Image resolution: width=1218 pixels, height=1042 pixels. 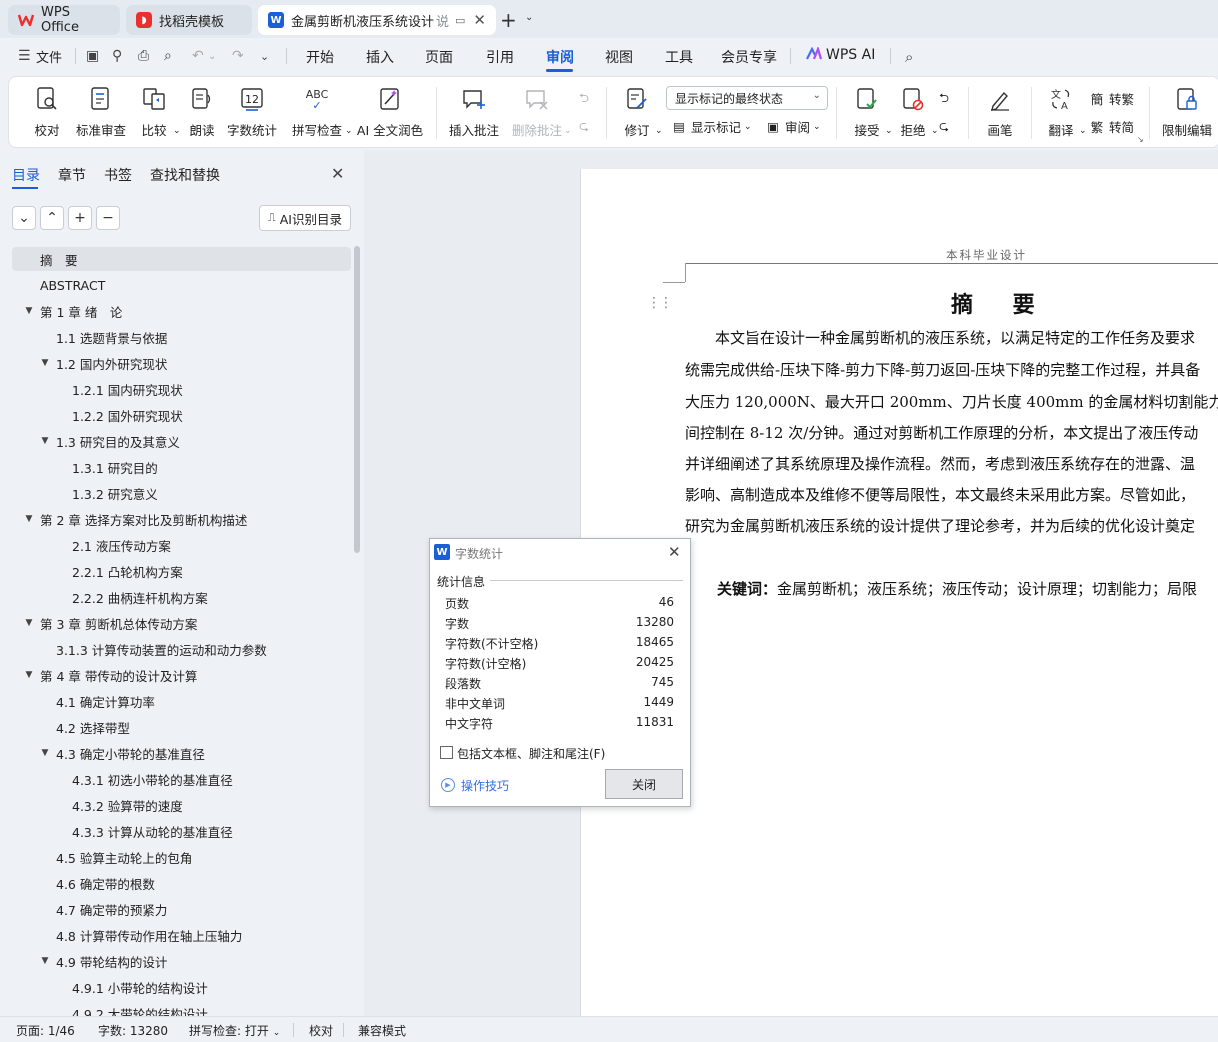 I want to click on track-changes-button: 修订 ⌄, so click(x=640, y=113).